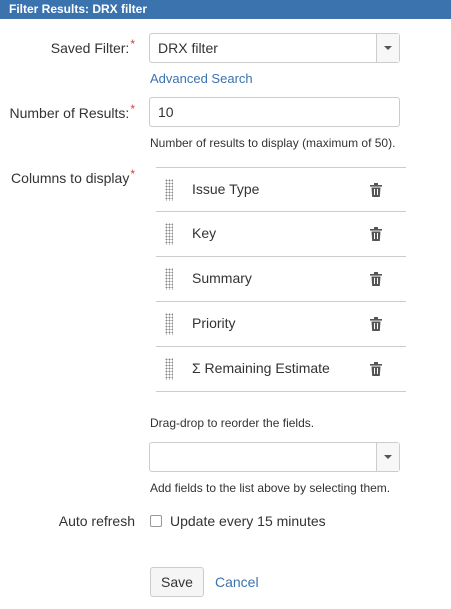 The height and width of the screenshot is (609, 451). I want to click on add-field-dropdown-button, so click(387, 457).